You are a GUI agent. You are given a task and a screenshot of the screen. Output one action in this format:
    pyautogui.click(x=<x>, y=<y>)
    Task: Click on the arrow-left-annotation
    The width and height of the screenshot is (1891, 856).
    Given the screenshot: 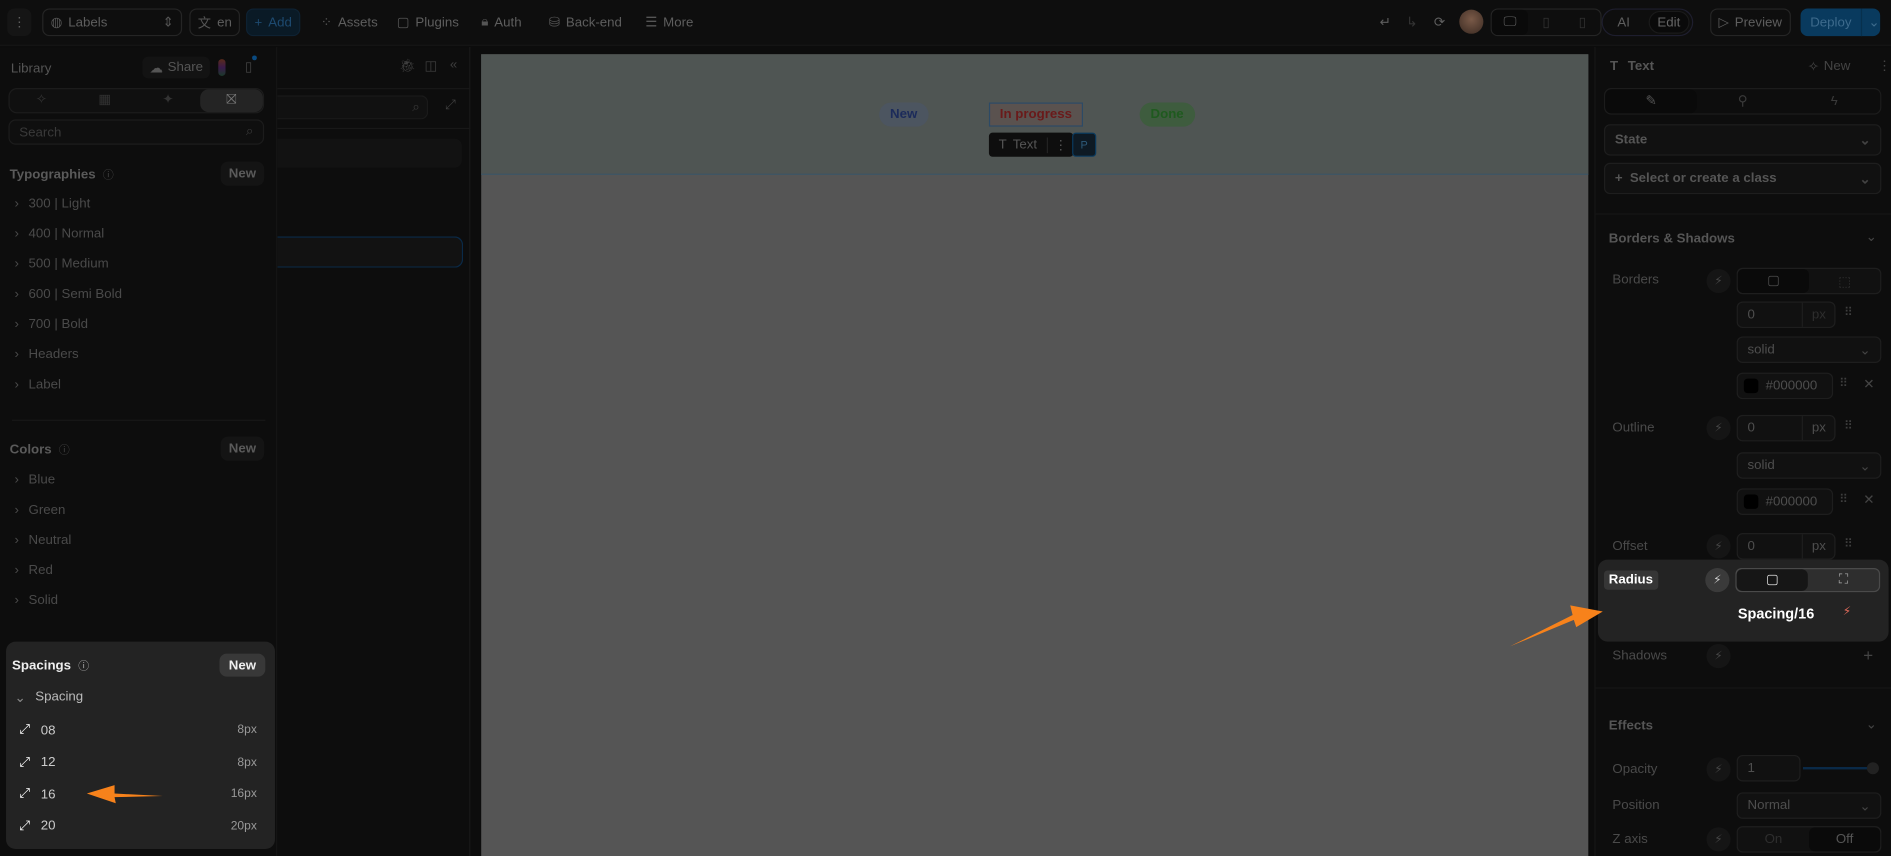 What is the action you would take?
    pyautogui.click(x=124, y=794)
    